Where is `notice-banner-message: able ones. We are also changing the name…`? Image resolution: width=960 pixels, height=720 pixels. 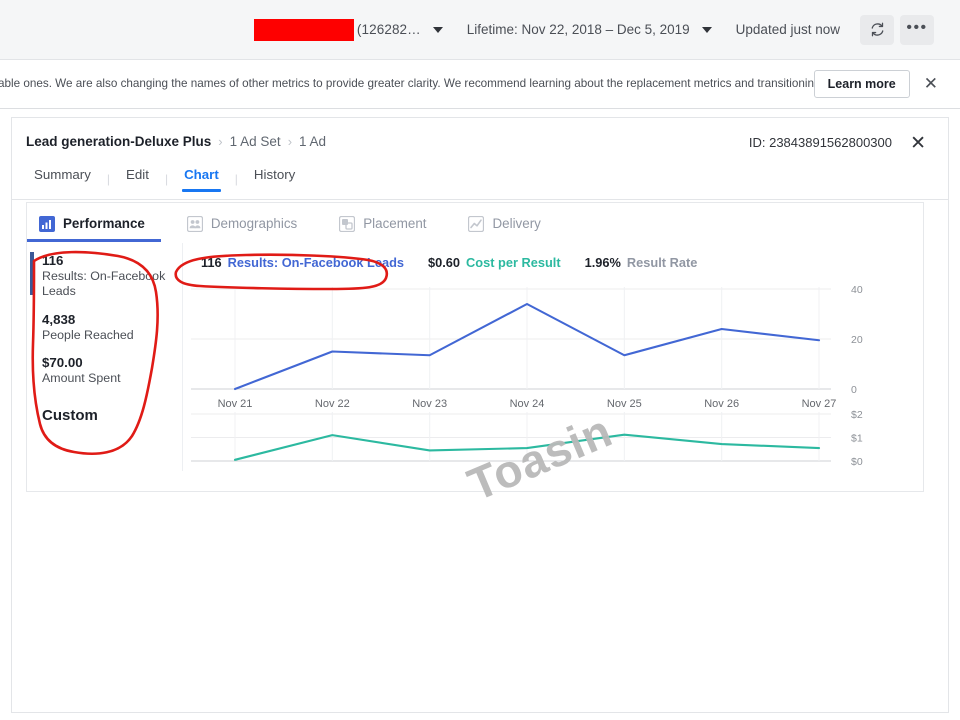
notice-banner-message: able ones. We are also changing the name… is located at coordinates (407, 84).